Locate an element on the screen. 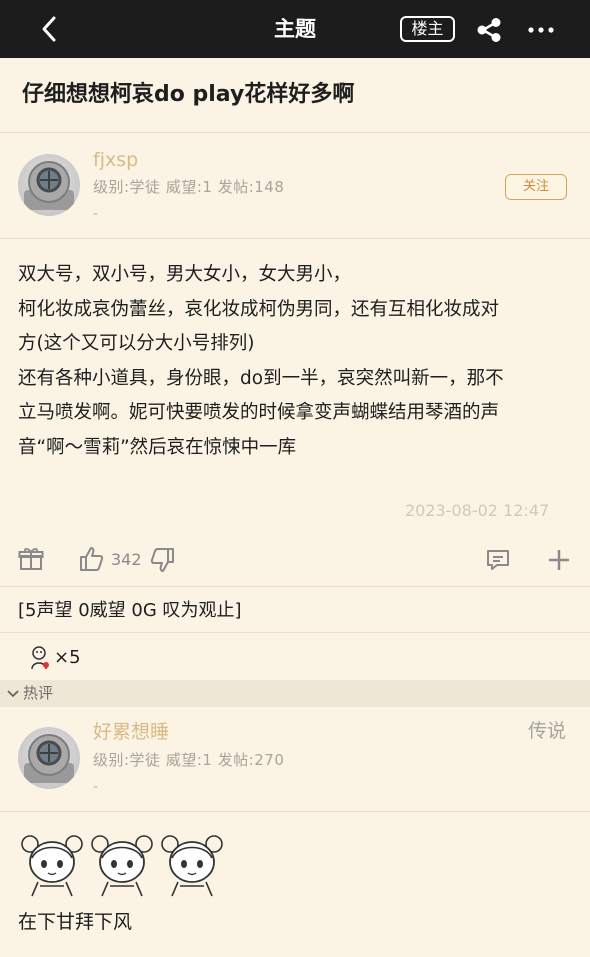 The width and height of the screenshot is (590, 957). author-meta: 级别:学徒 威望:1 发帖:148 is located at coordinates (189, 187).